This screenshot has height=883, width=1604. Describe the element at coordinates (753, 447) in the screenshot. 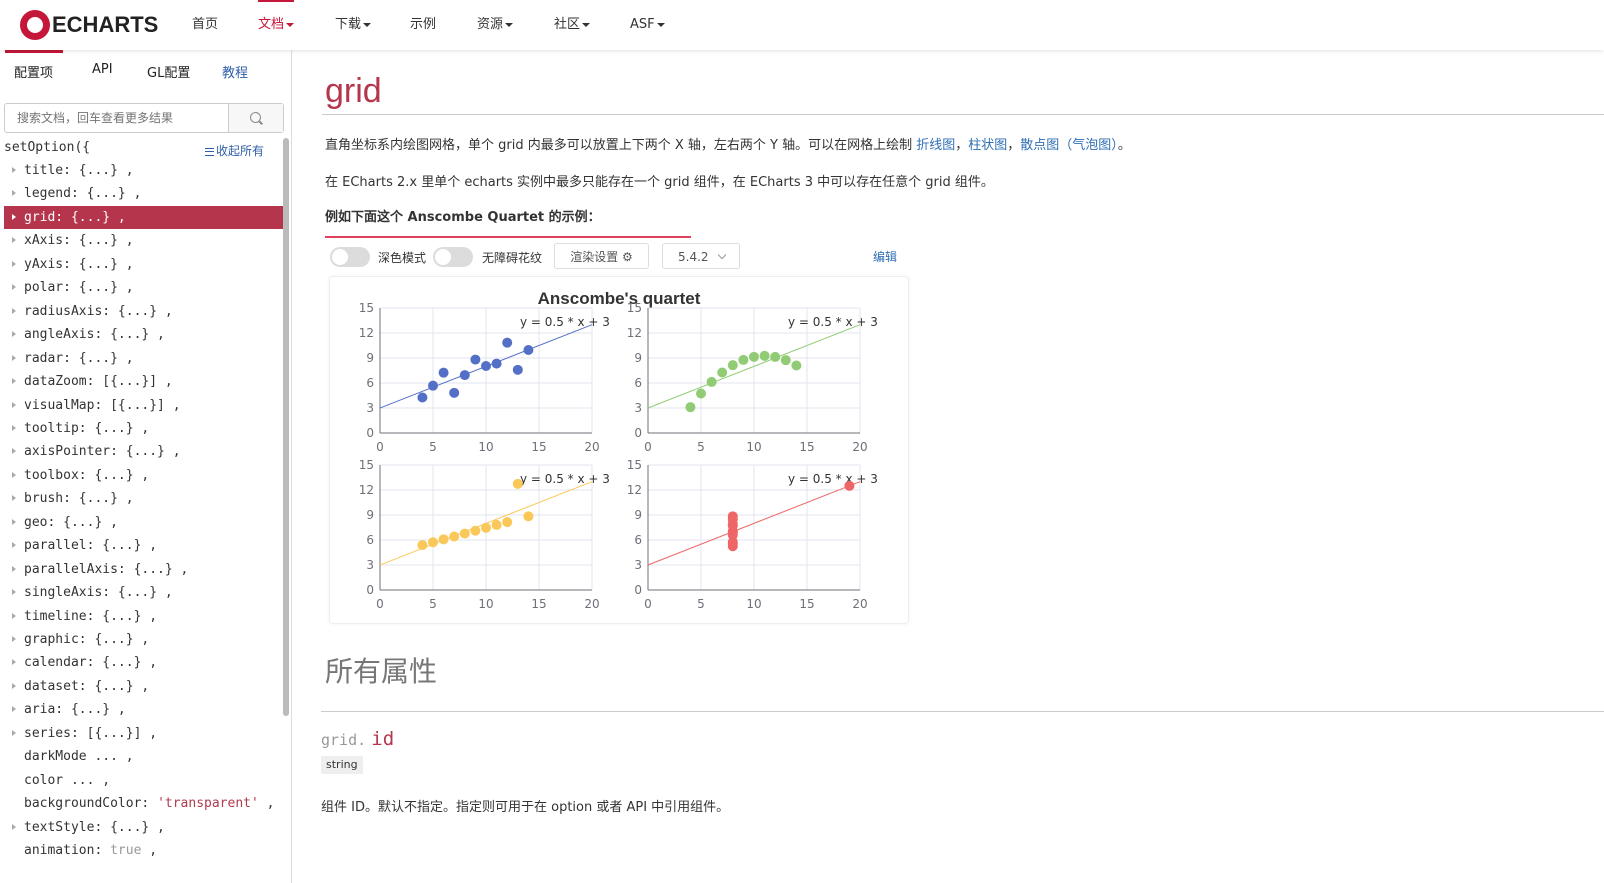

I see `x-tick-label: 10` at that location.